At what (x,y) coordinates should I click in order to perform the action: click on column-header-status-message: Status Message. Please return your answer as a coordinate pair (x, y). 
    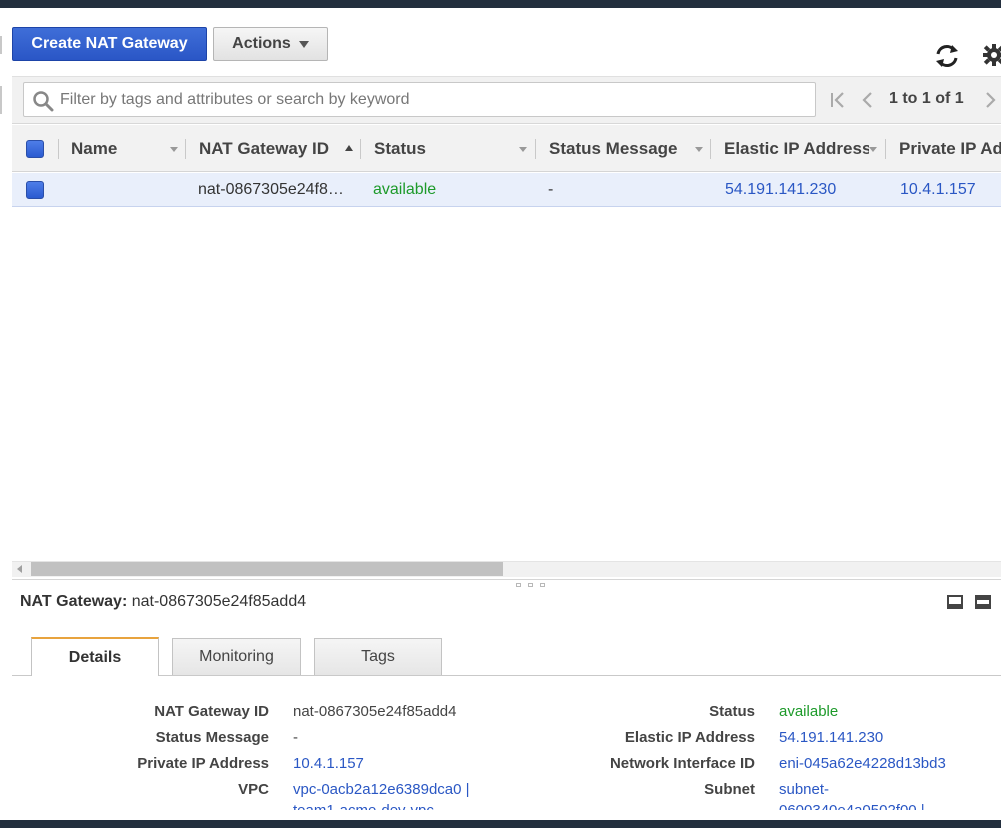
    Looking at the image, I should click on (616, 148).